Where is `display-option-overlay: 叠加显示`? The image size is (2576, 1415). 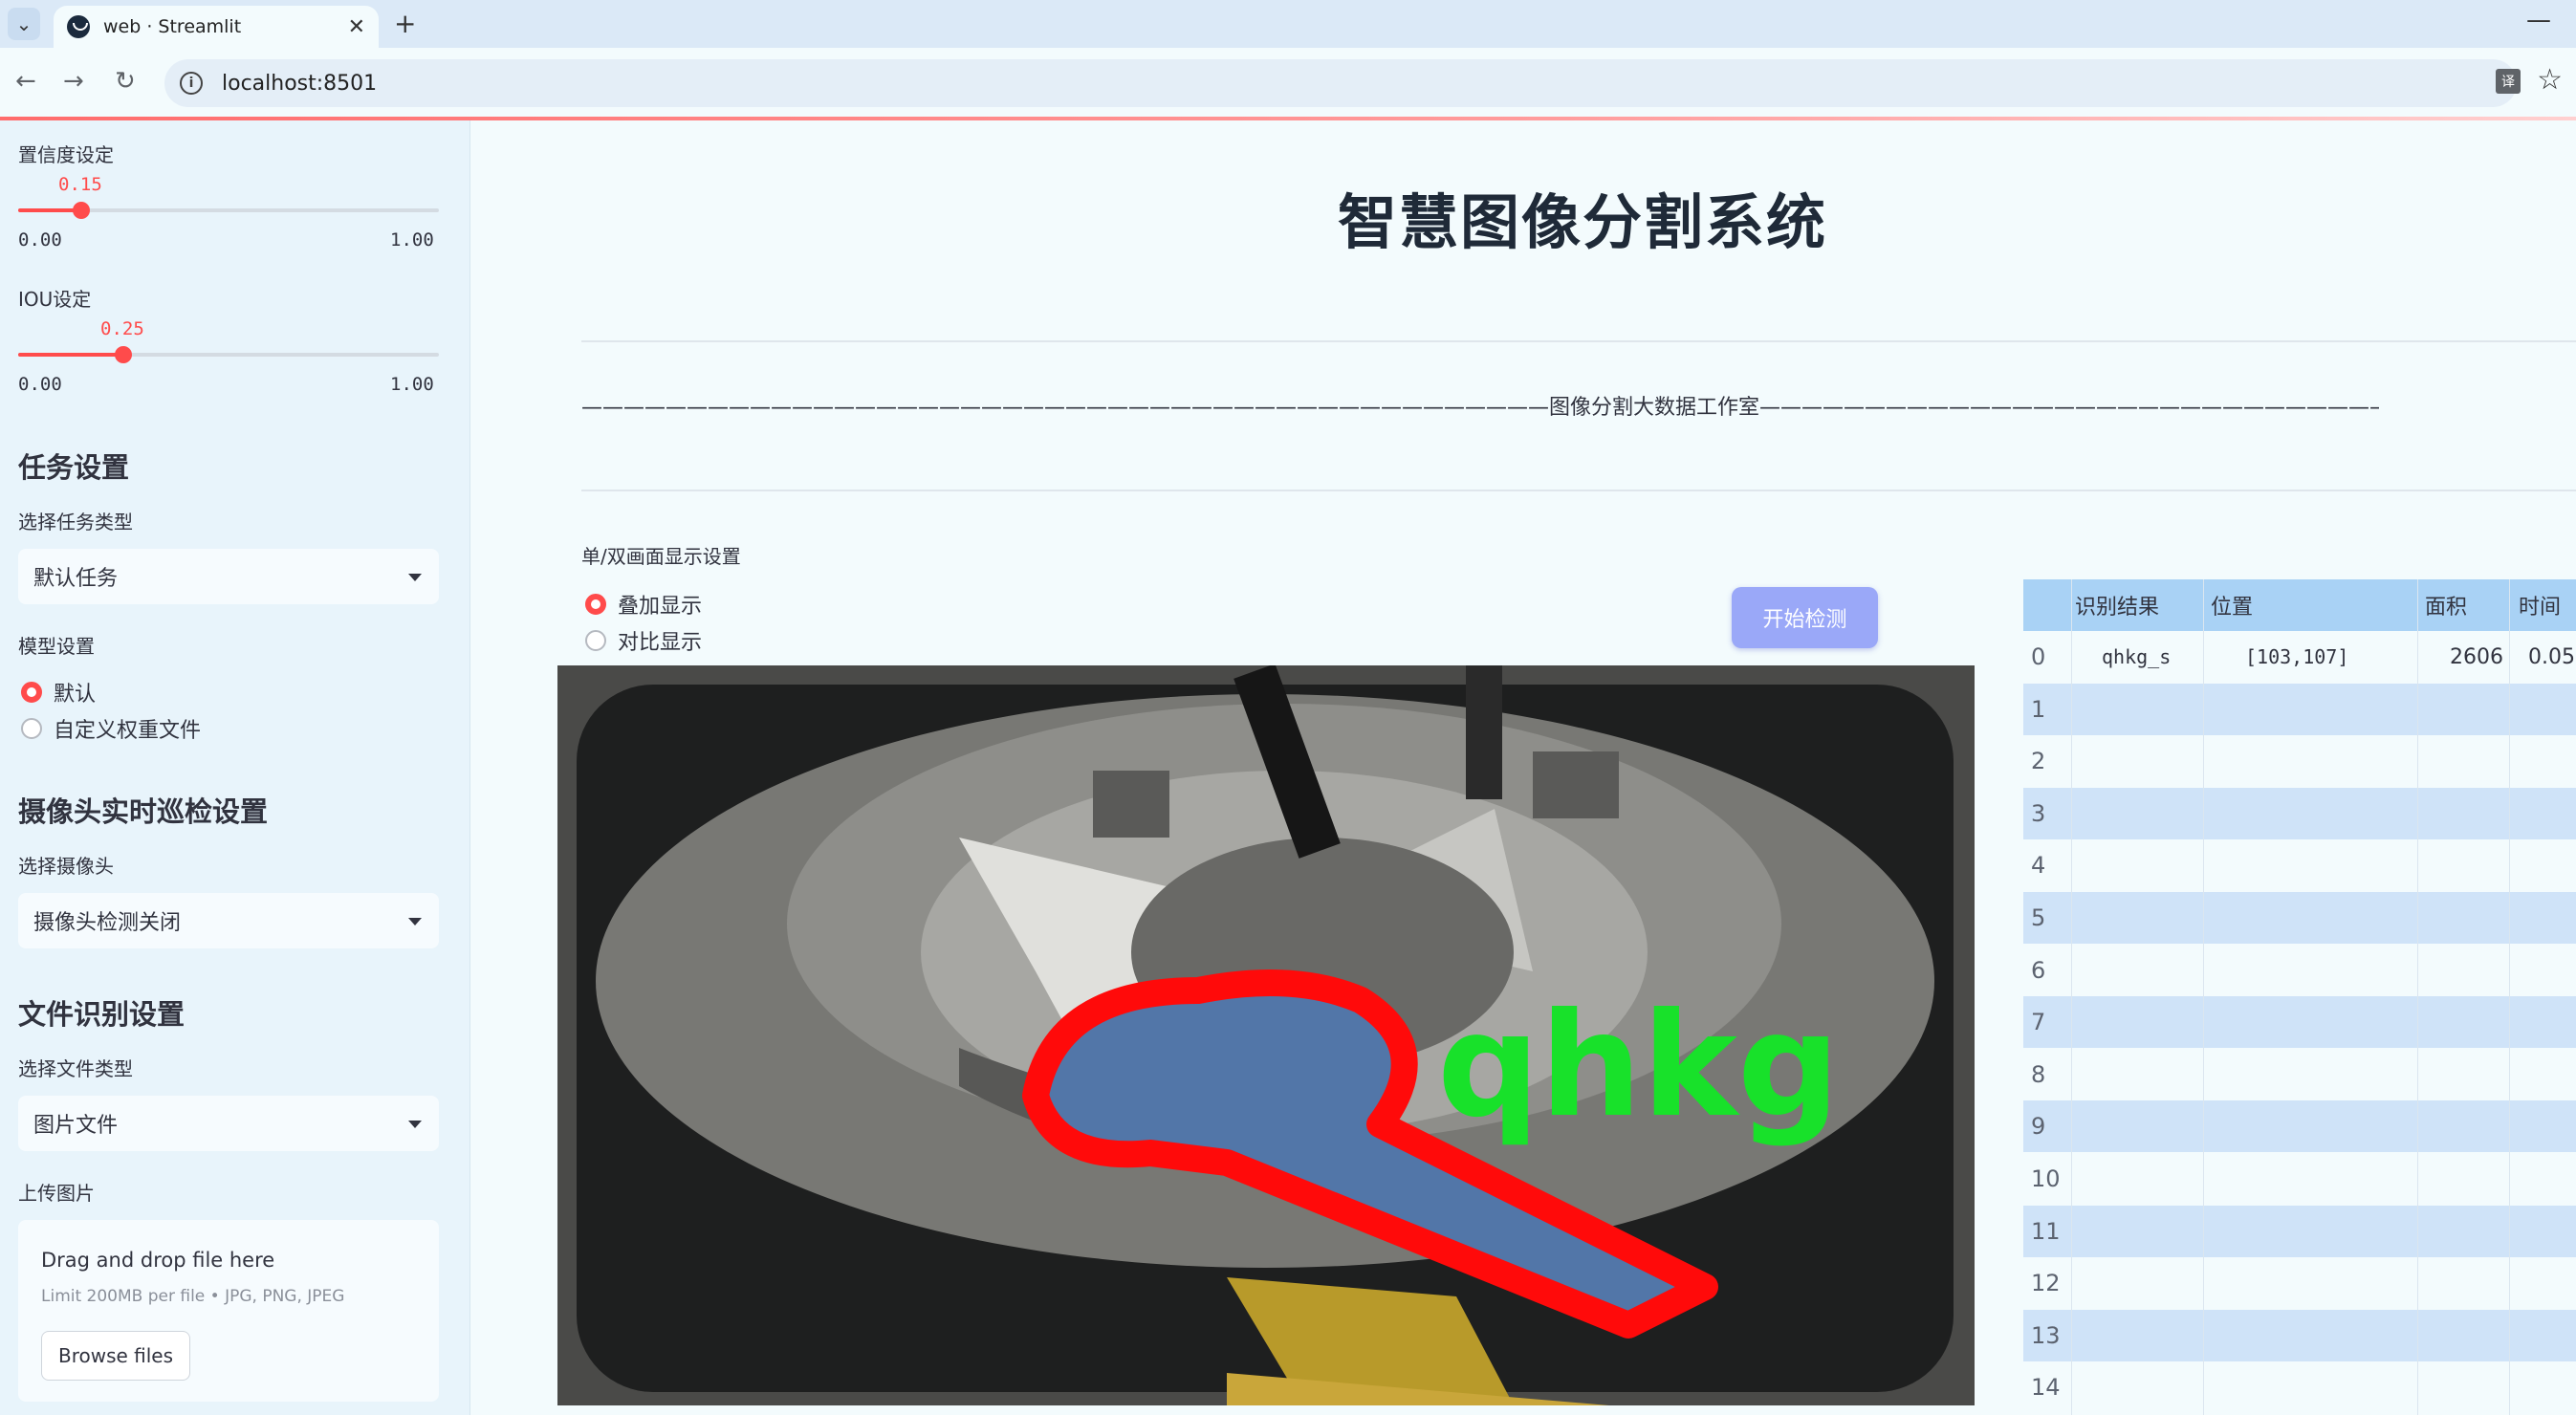
display-option-overlay: 叠加显示 is located at coordinates (643, 604).